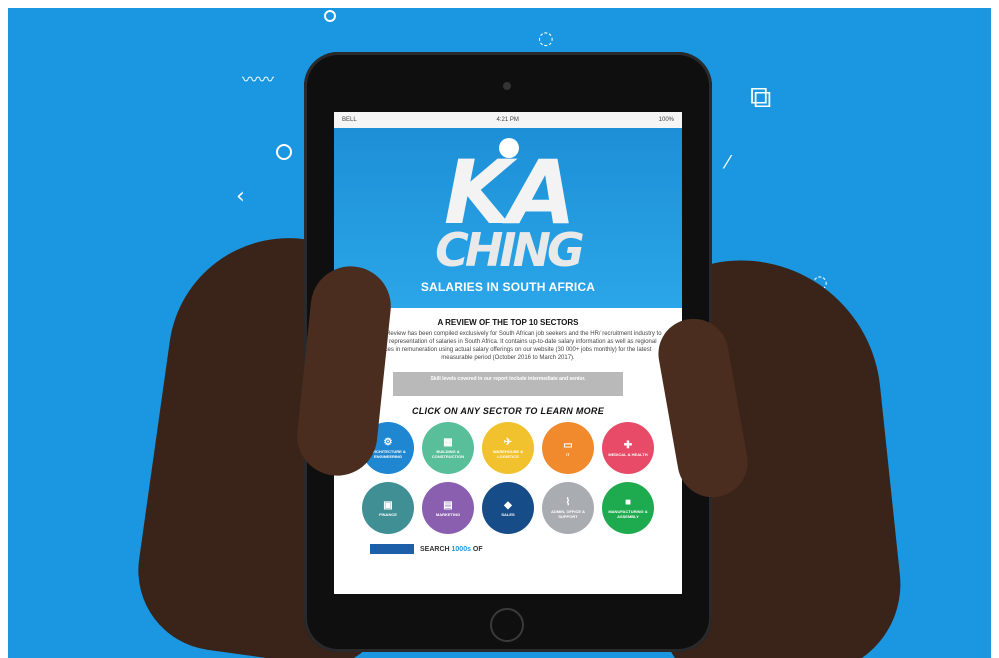  Describe the element at coordinates (546, 38) in the screenshot. I see `drop-decoration: ◌` at that location.